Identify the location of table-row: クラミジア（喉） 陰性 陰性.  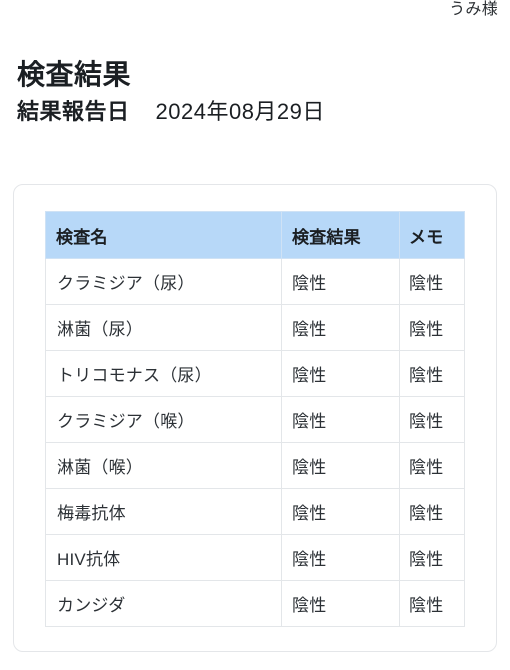
(255, 419).